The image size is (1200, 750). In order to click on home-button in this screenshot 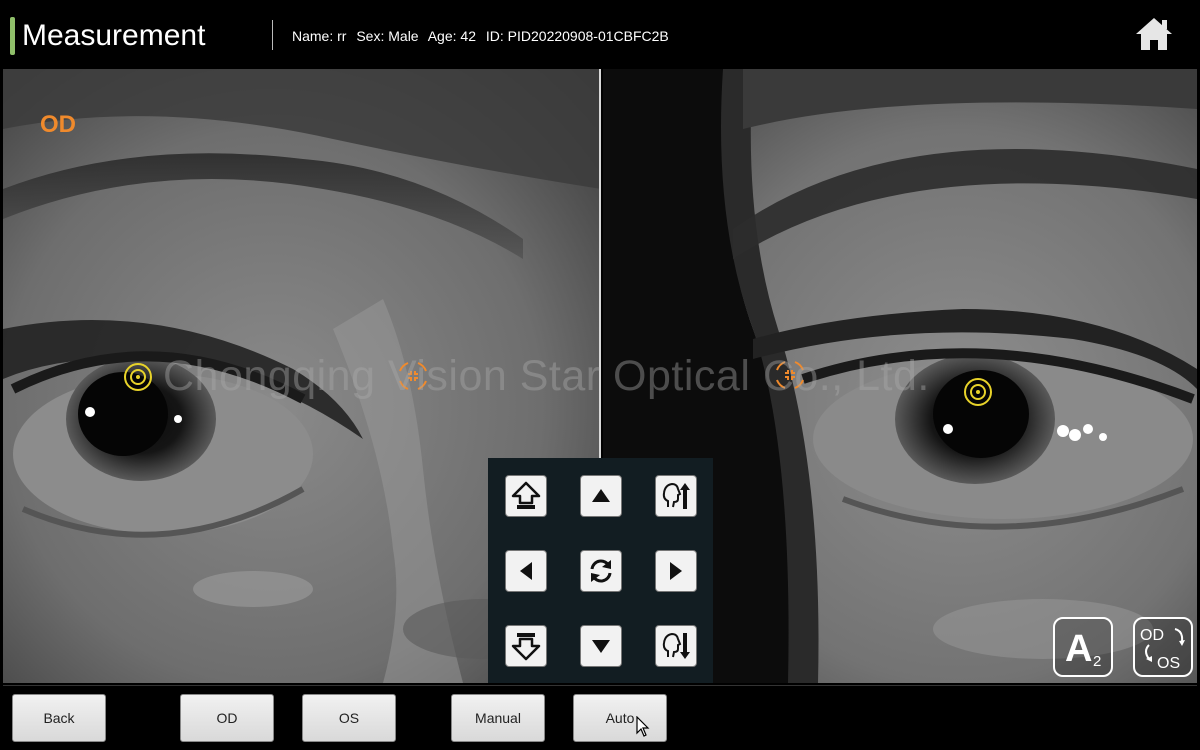, I will do `click(1154, 34)`.